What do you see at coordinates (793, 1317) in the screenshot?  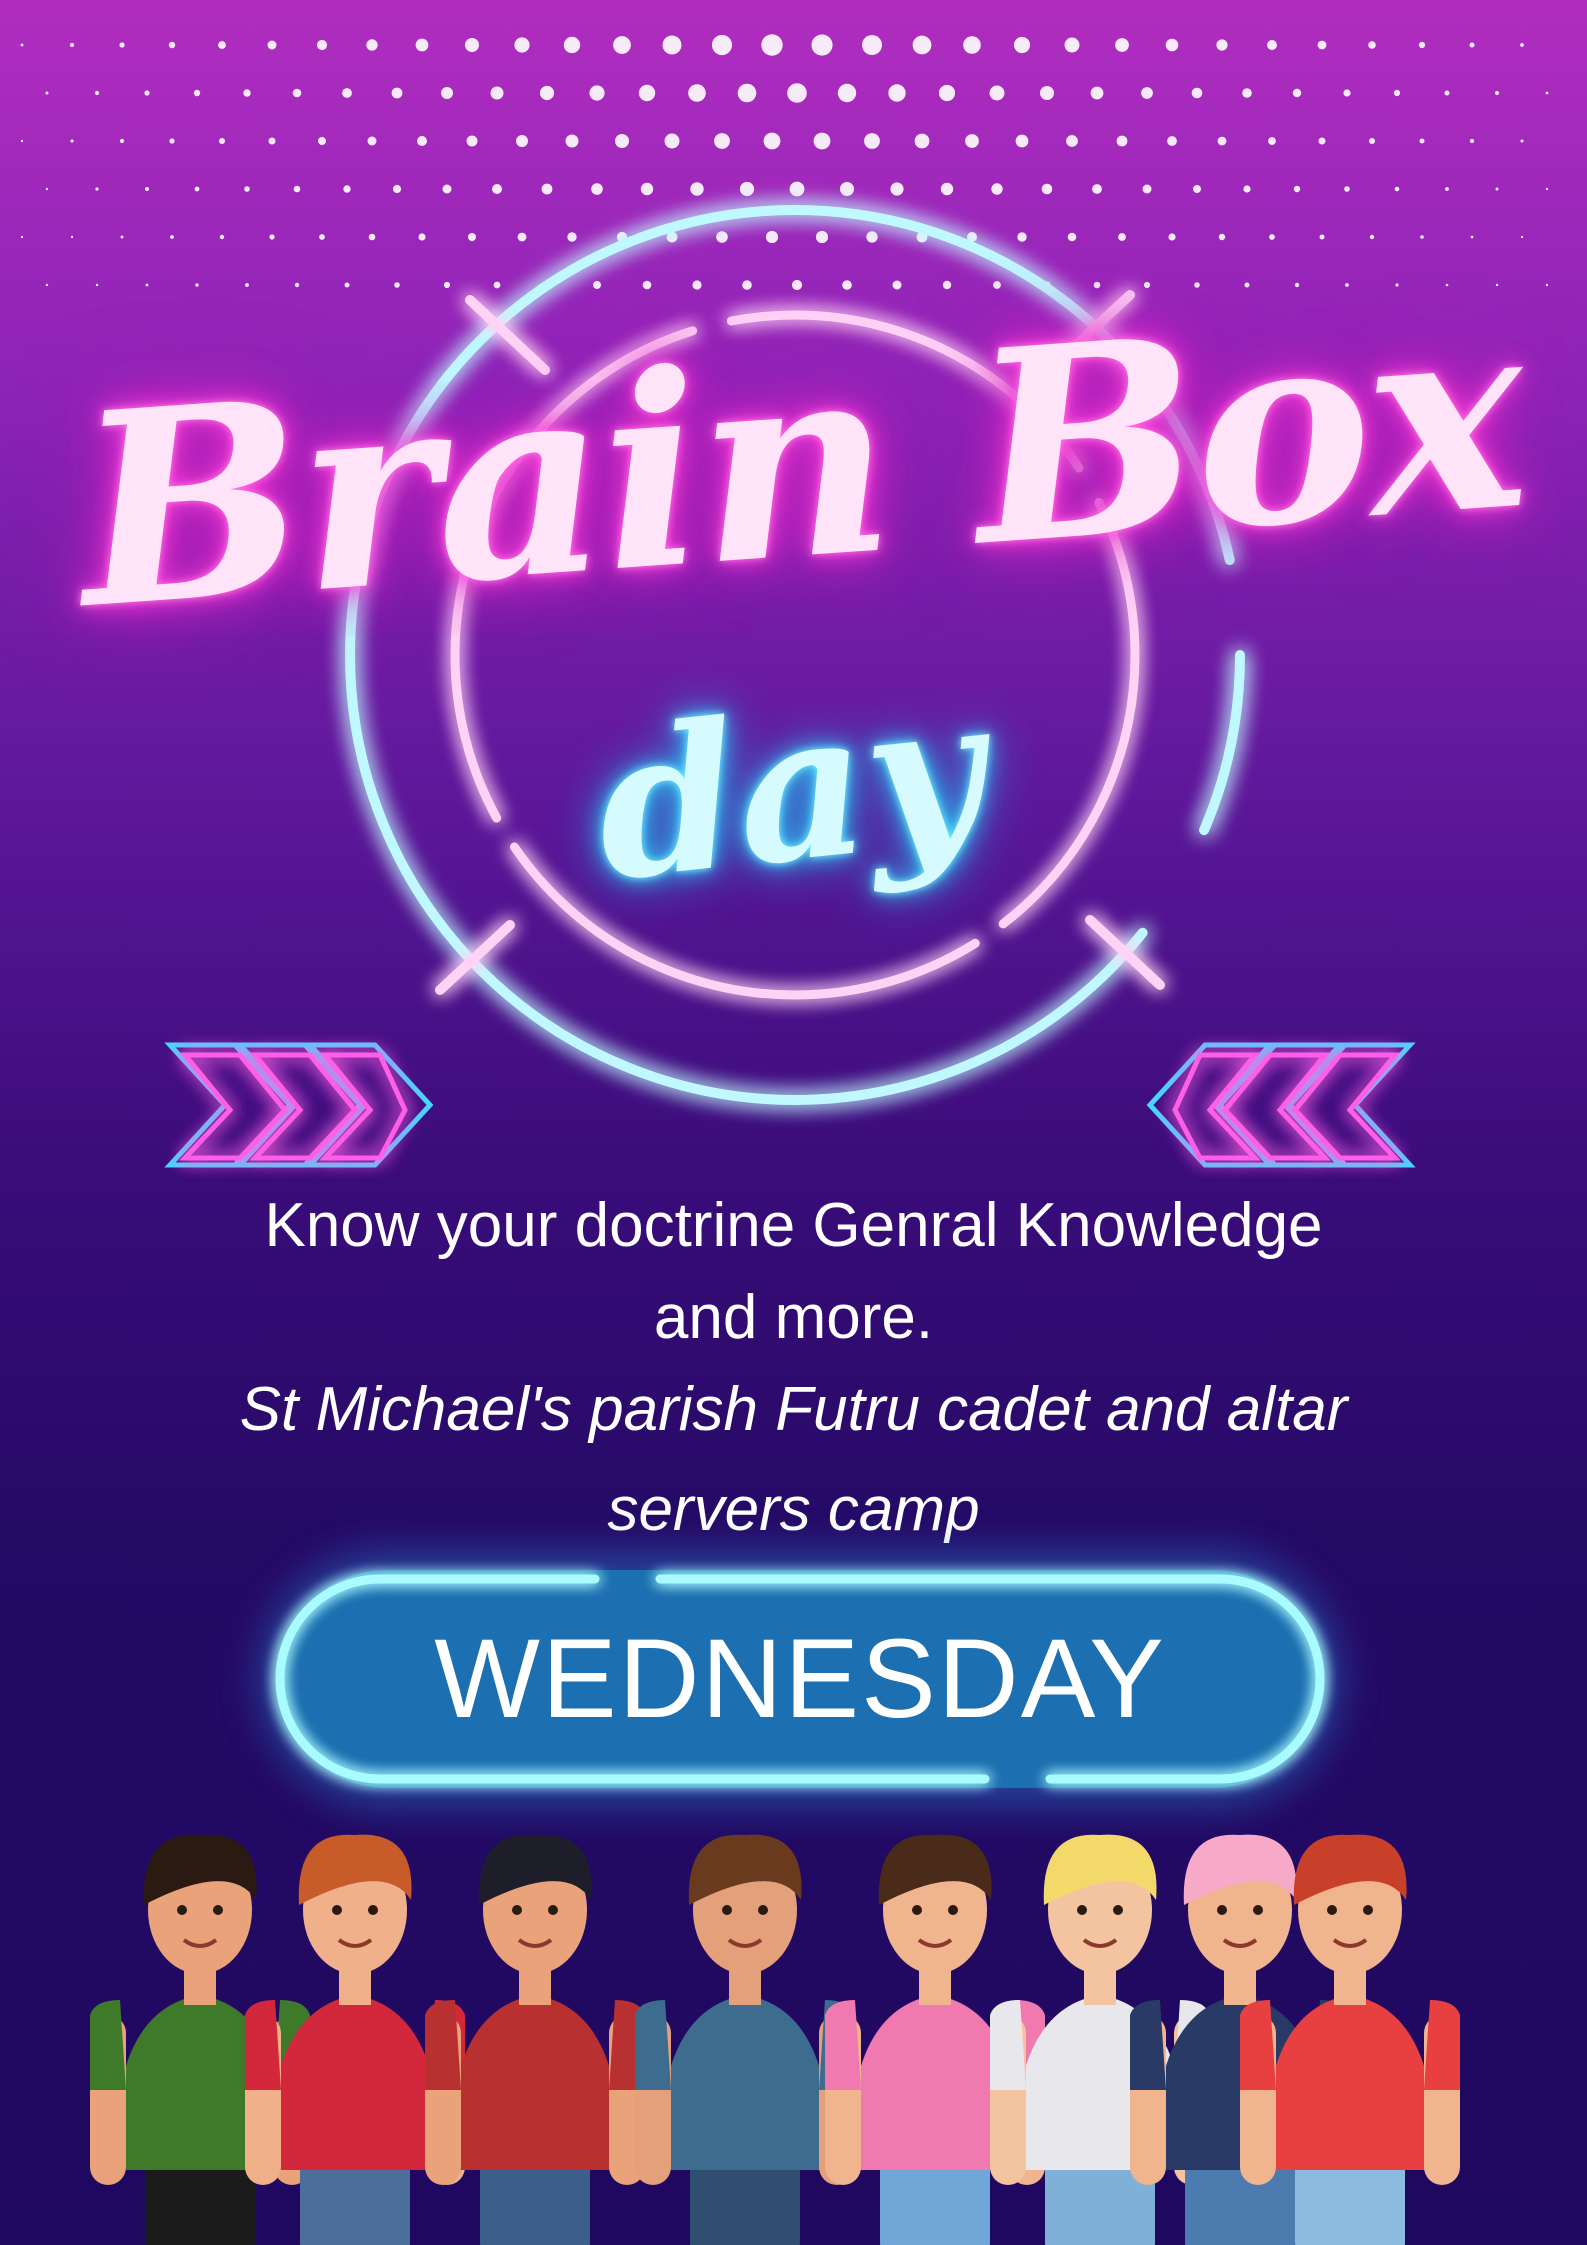 I see `description-line-2: and more.` at bounding box center [793, 1317].